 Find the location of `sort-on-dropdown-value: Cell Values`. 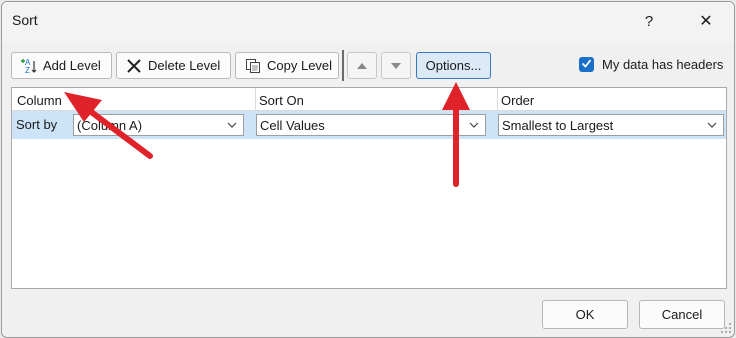

sort-on-dropdown-value: Cell Values is located at coordinates (292, 125).